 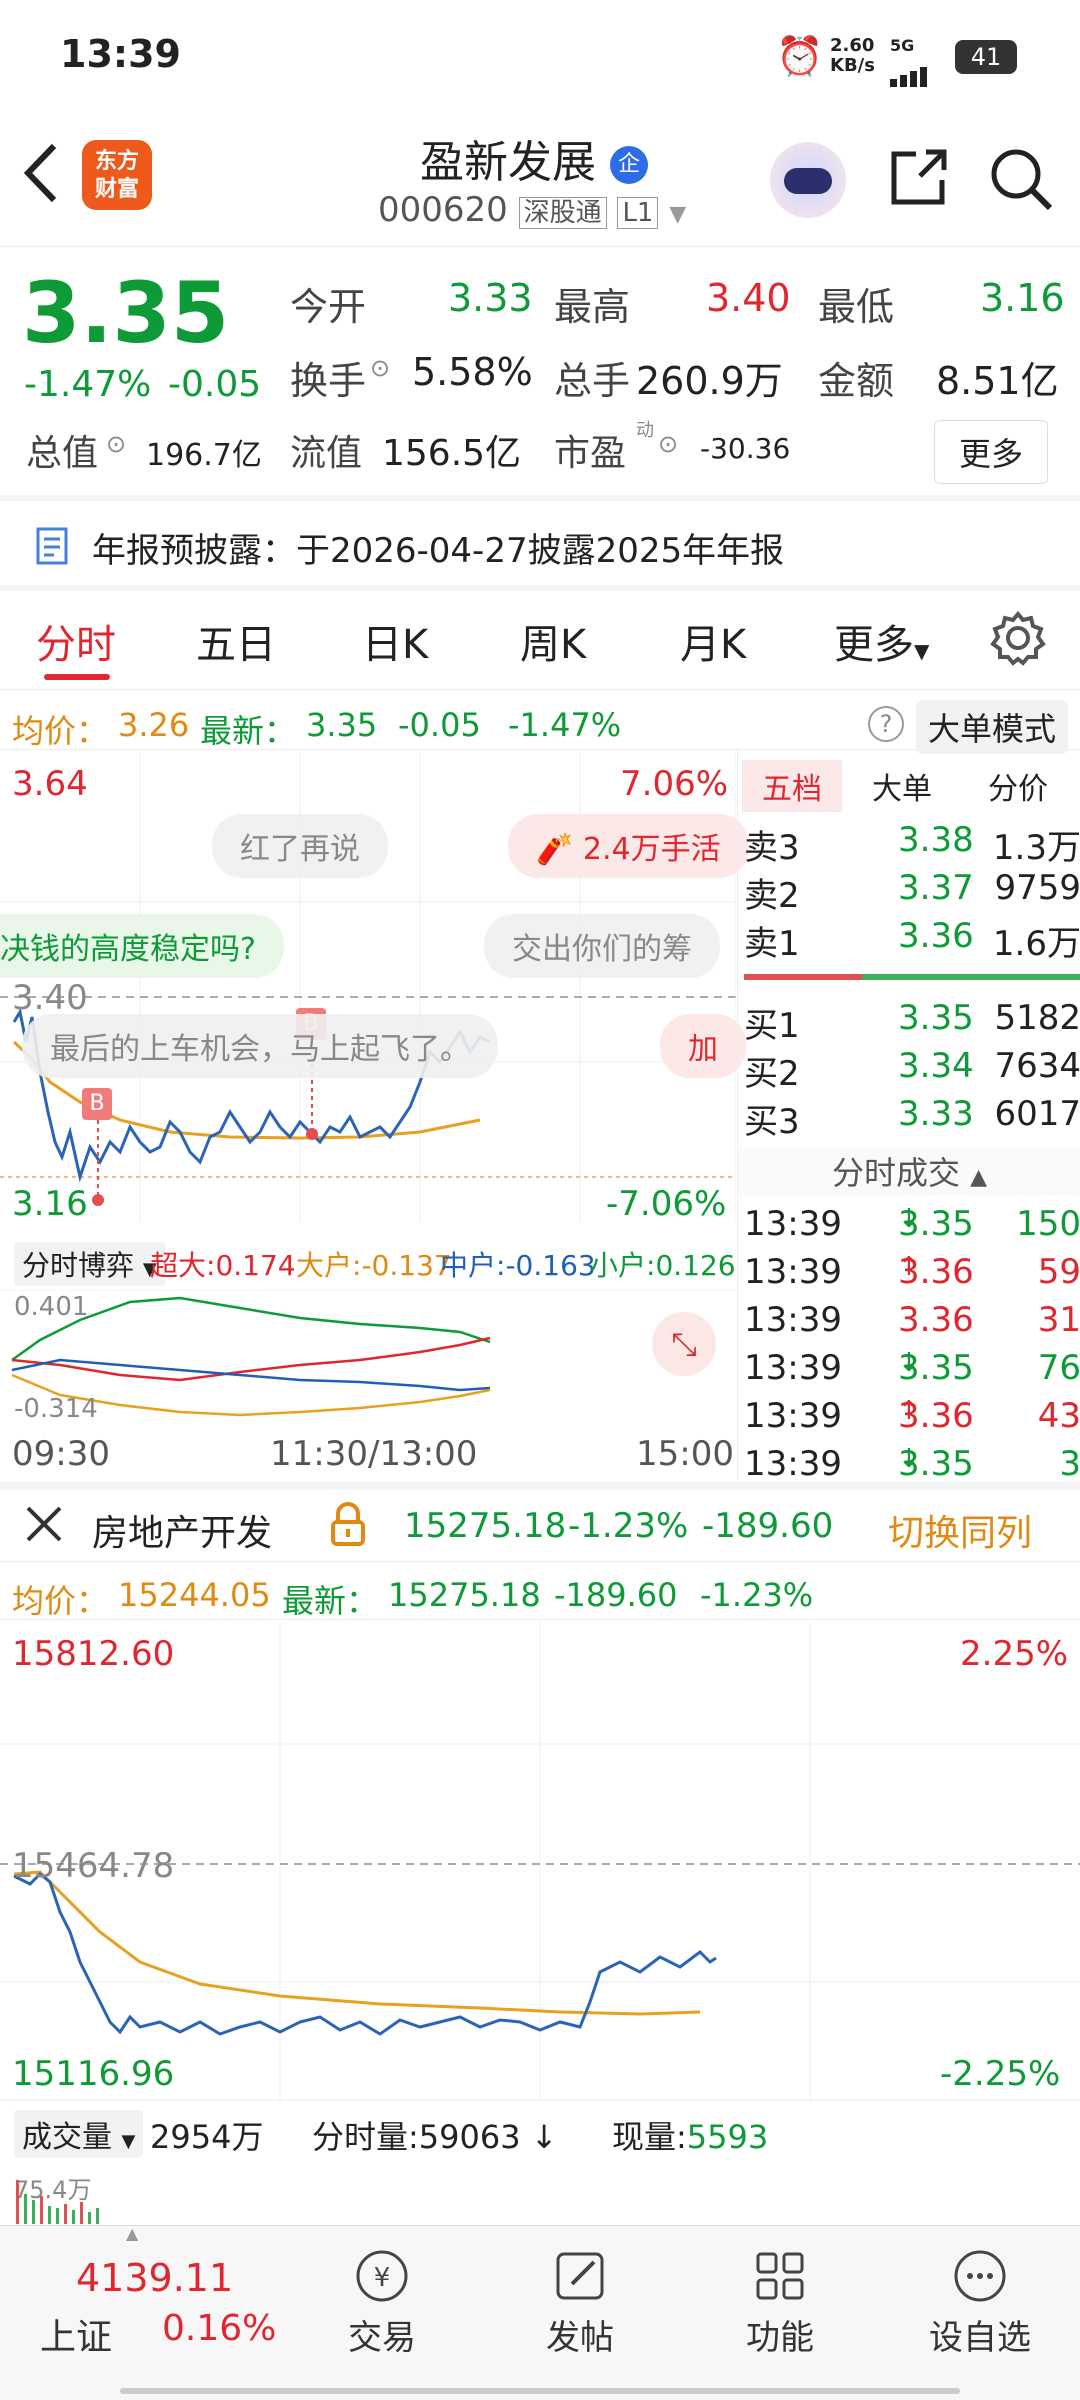 I want to click on nav-post: 发帖, so click(x=580, y=2302).